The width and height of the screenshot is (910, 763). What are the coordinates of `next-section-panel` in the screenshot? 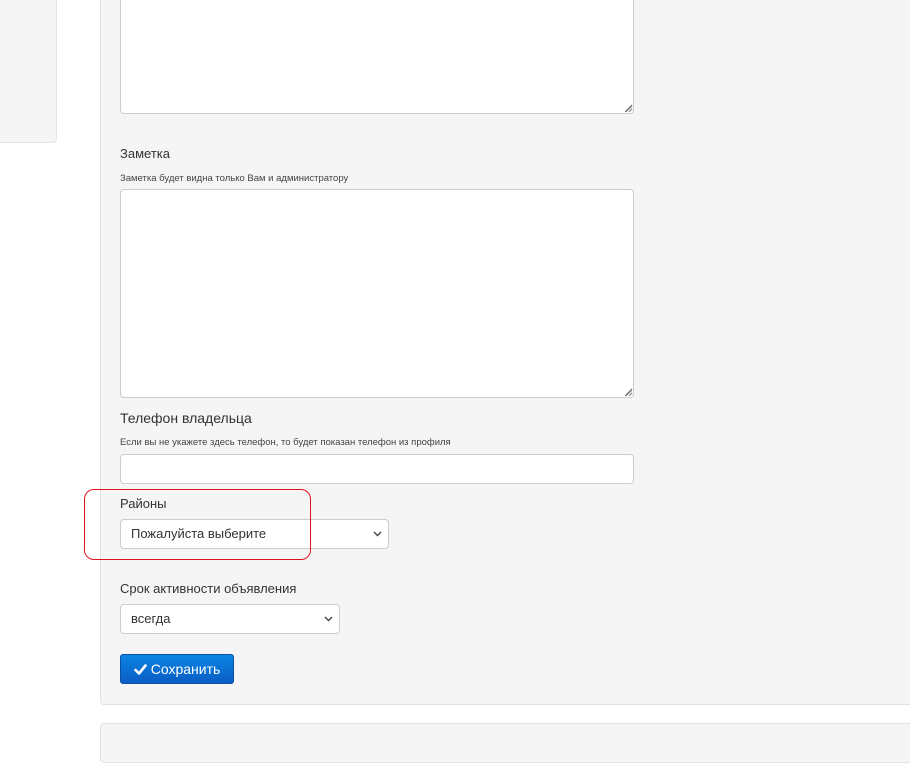 It's located at (505, 743).